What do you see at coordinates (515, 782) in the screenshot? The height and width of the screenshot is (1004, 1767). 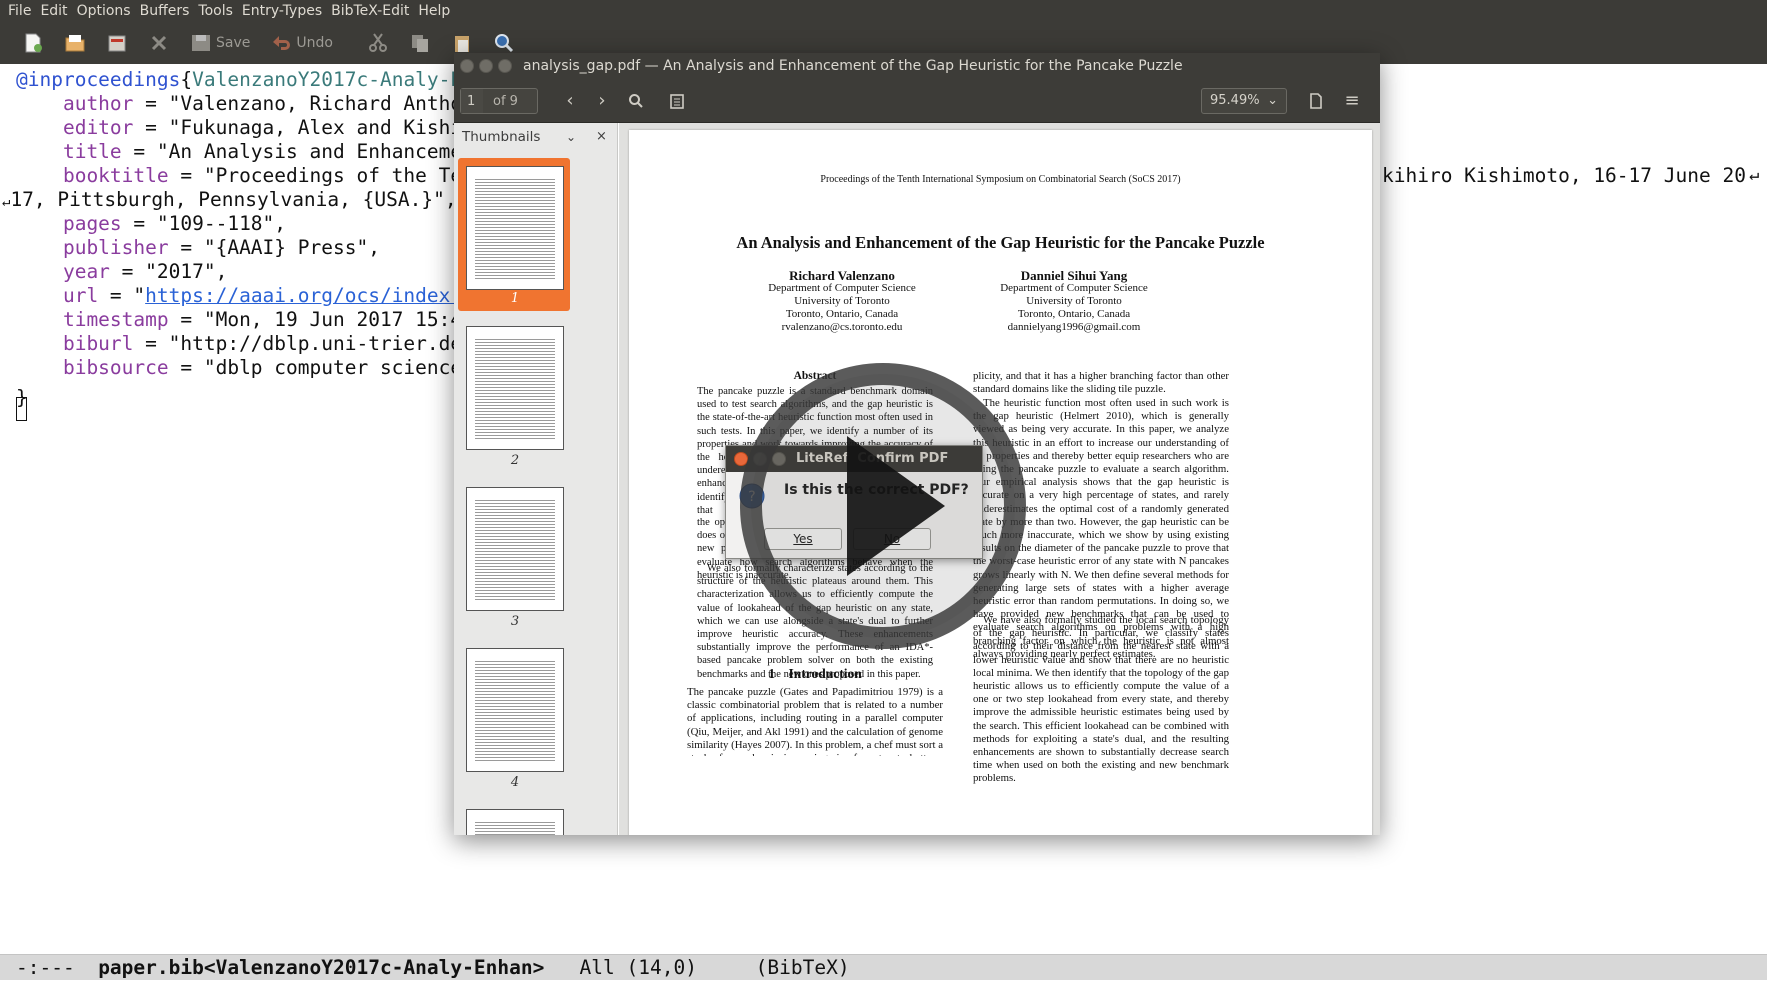 I see `thumbnail-label: 4` at bounding box center [515, 782].